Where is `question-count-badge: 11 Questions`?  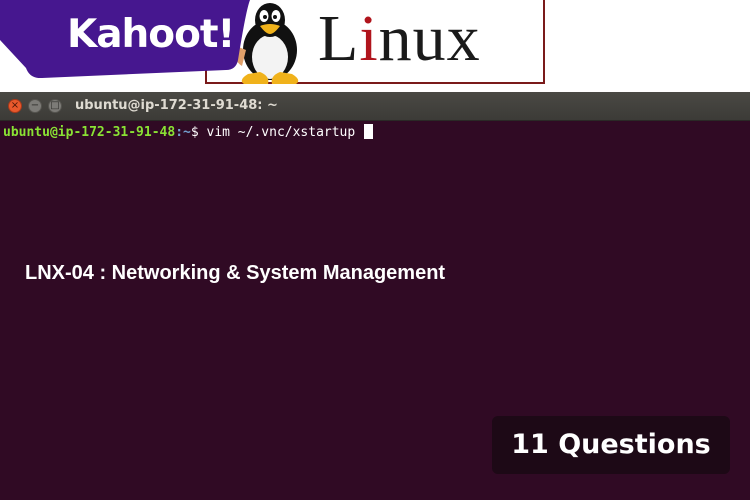 question-count-badge: 11 Questions is located at coordinates (611, 445).